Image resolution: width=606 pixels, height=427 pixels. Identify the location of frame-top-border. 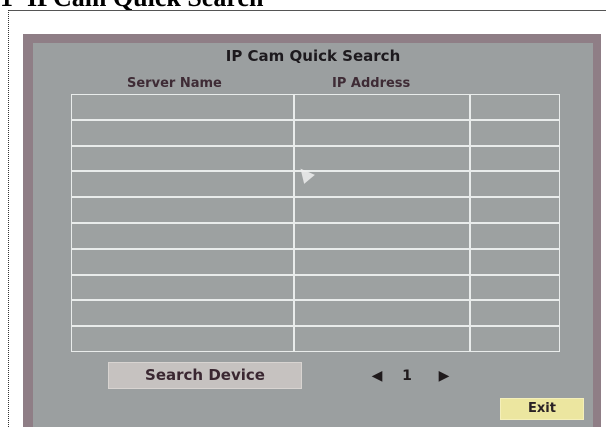
(307, 10).